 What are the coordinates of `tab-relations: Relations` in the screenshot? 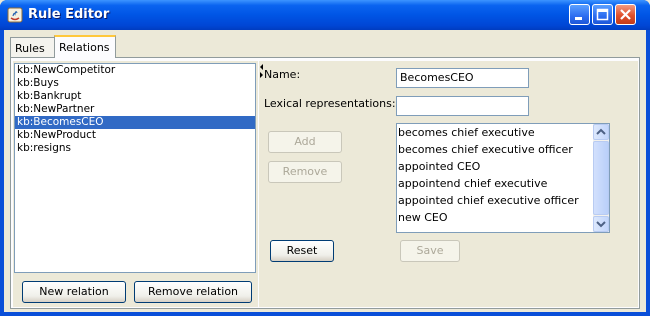 It's located at (85, 46).